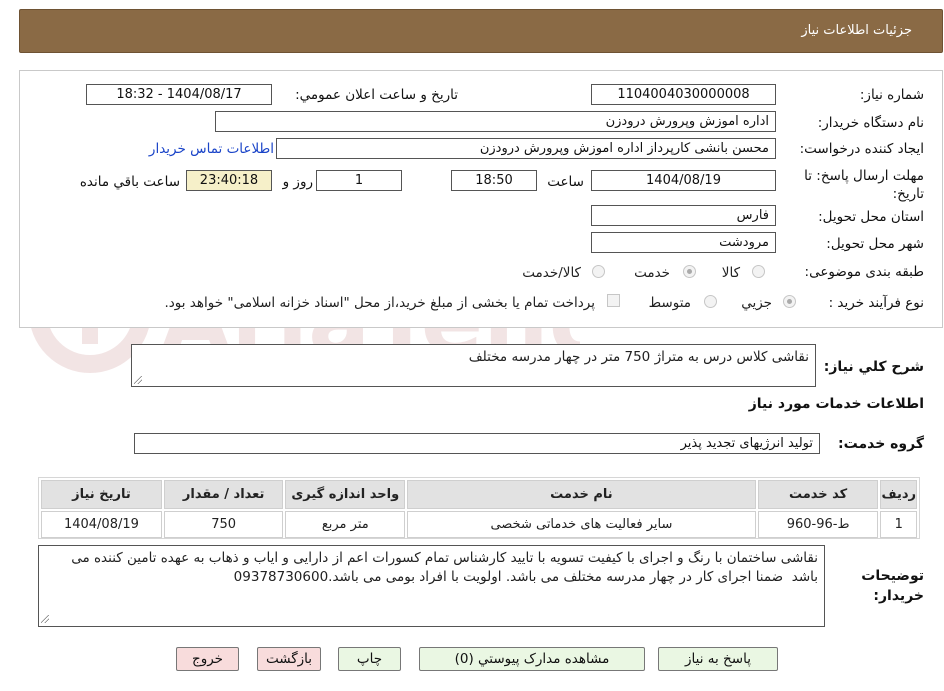 This screenshot has height=691, width=944. Describe the element at coordinates (898, 524) in the screenshot. I see `cell-row-number: 1` at that location.